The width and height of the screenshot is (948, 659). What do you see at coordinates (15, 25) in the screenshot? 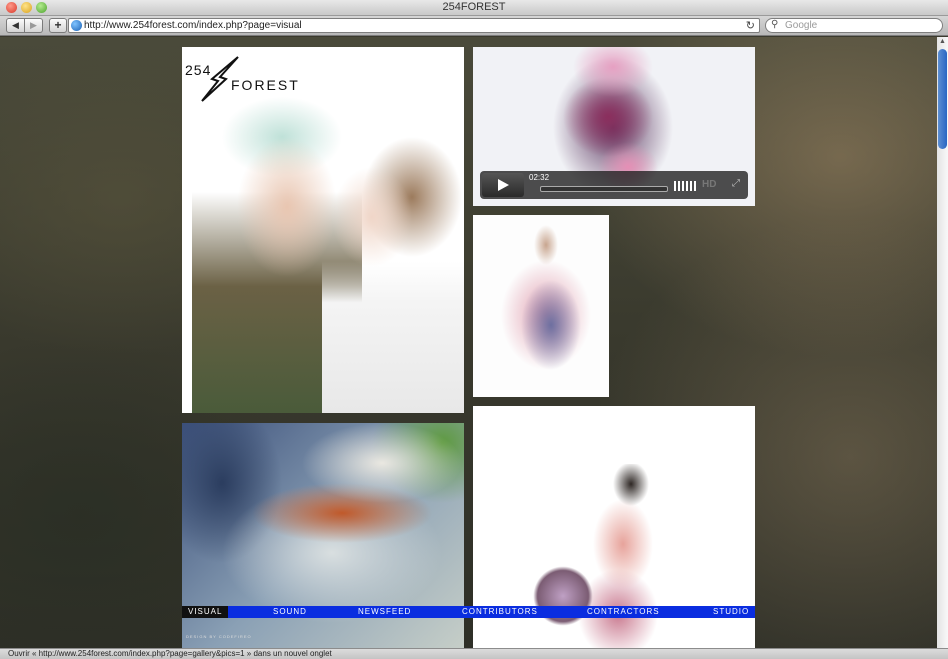
I see `back-button: ◀` at bounding box center [15, 25].